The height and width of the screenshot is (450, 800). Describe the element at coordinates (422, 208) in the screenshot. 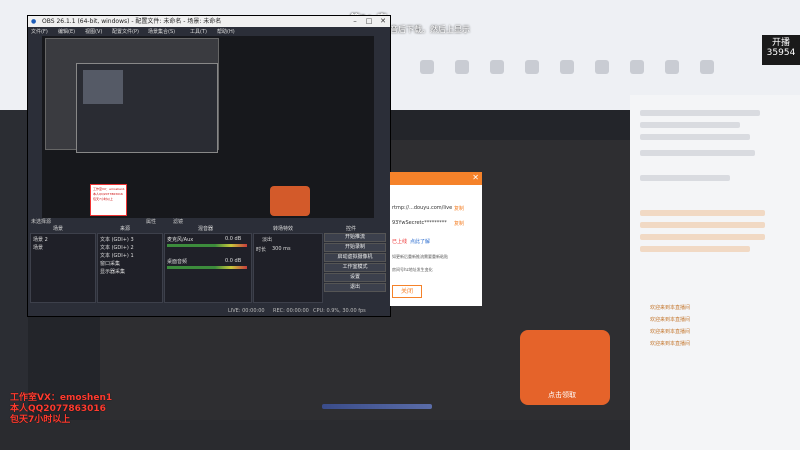

I see `server-url: rtmp://...douyu.com/live` at that location.